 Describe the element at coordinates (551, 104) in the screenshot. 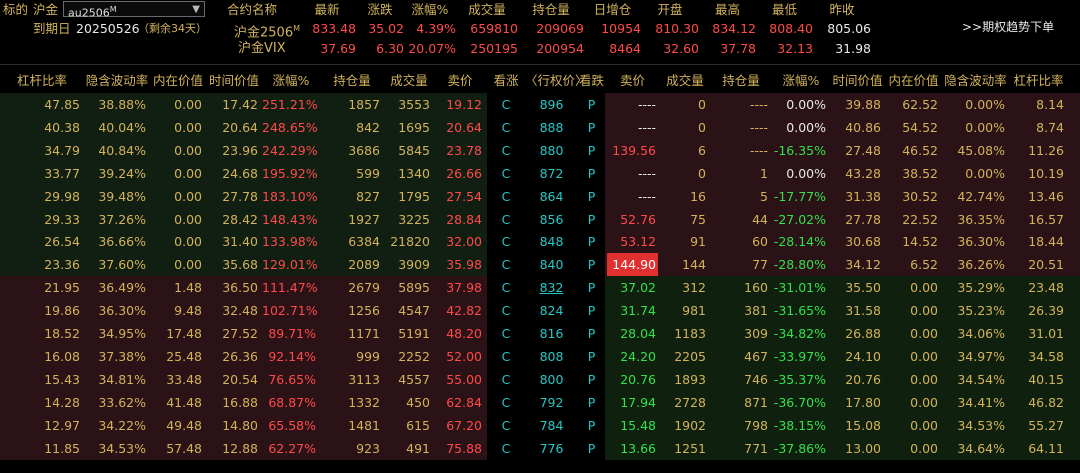

I see `strike-price: 896` at that location.